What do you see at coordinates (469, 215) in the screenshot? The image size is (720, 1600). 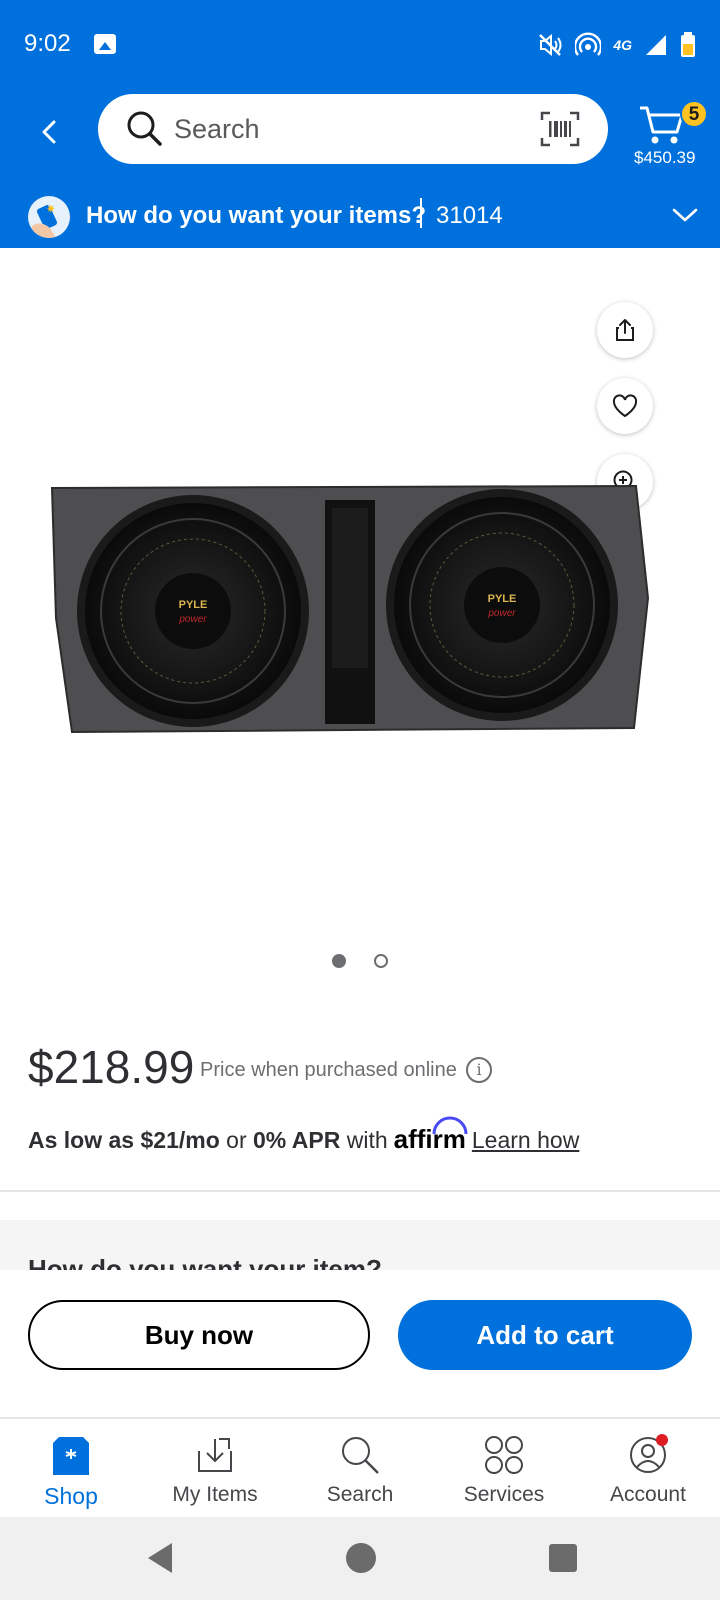 I see `zip-code: 31014` at bounding box center [469, 215].